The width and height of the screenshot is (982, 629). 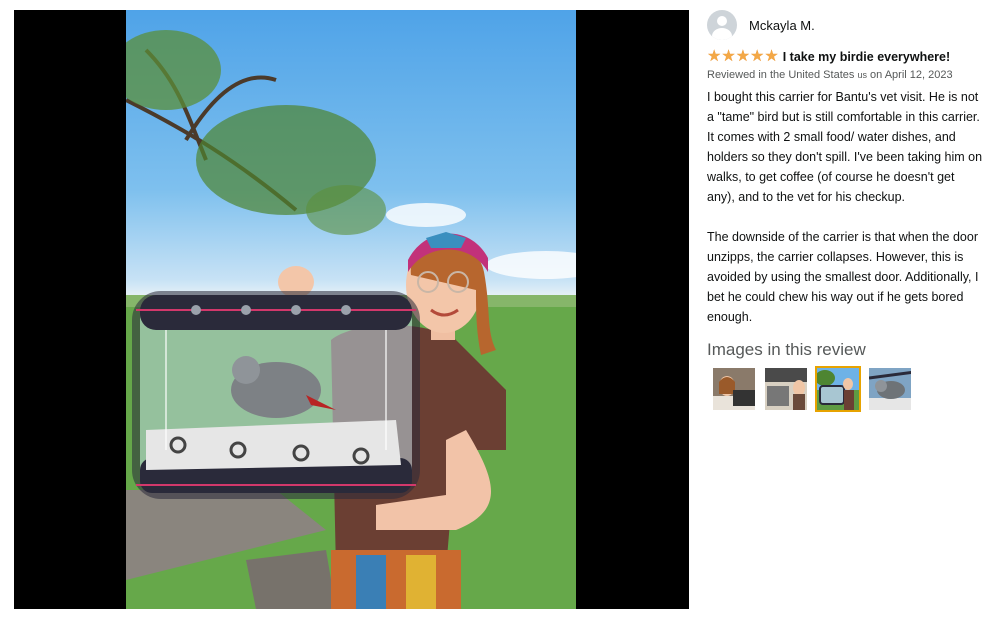 What do you see at coordinates (782, 25) in the screenshot?
I see `reviewer-name: Mckayla M.` at bounding box center [782, 25].